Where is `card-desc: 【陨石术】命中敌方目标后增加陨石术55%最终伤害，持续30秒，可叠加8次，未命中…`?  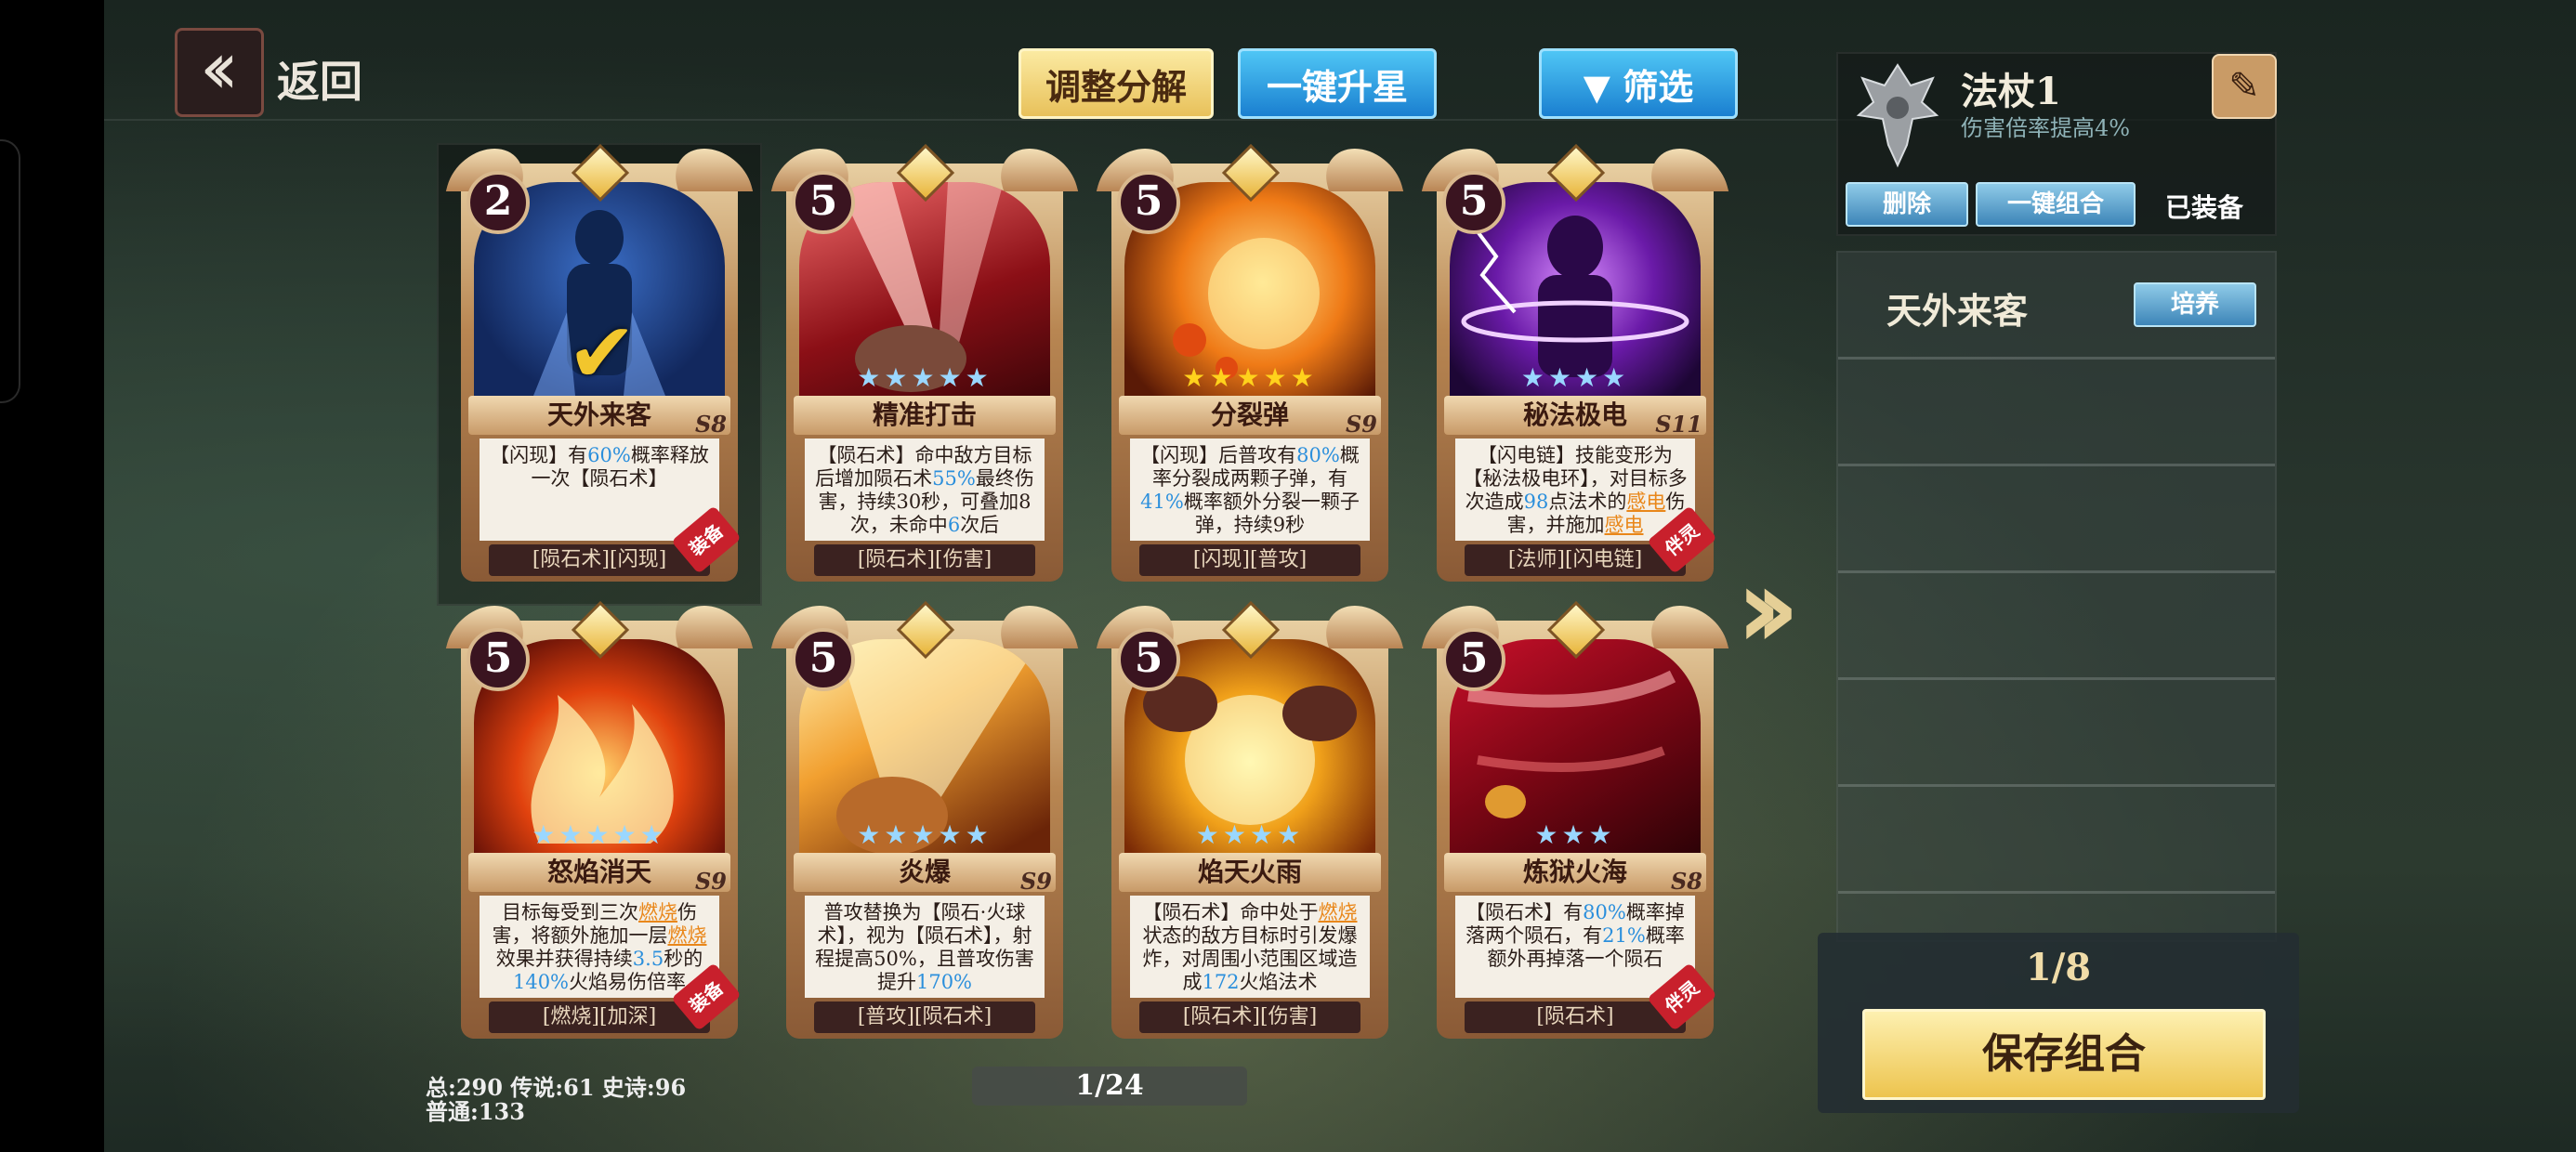 card-desc: 【陨石术】命中敌方目标后增加陨石术55%最终伤害，持续30秒，可叠加8次，未命中… is located at coordinates (925, 490).